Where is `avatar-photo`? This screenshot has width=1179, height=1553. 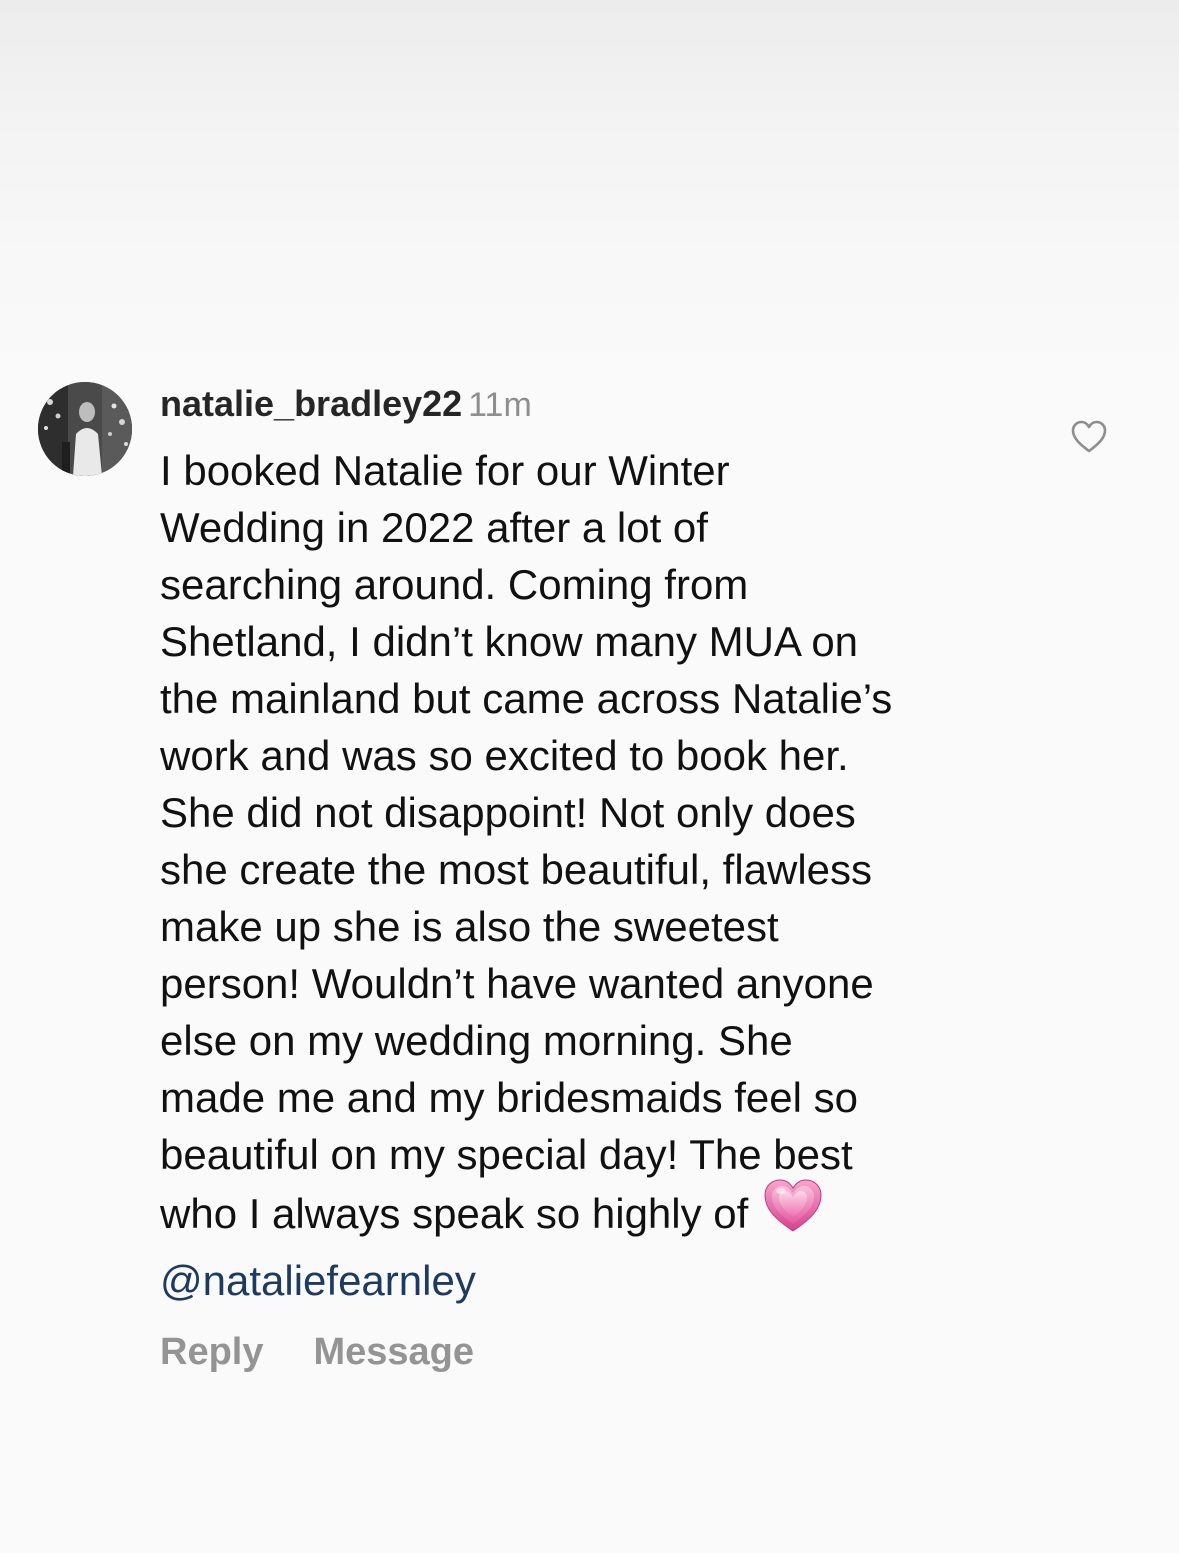
avatar-photo is located at coordinates (85, 429).